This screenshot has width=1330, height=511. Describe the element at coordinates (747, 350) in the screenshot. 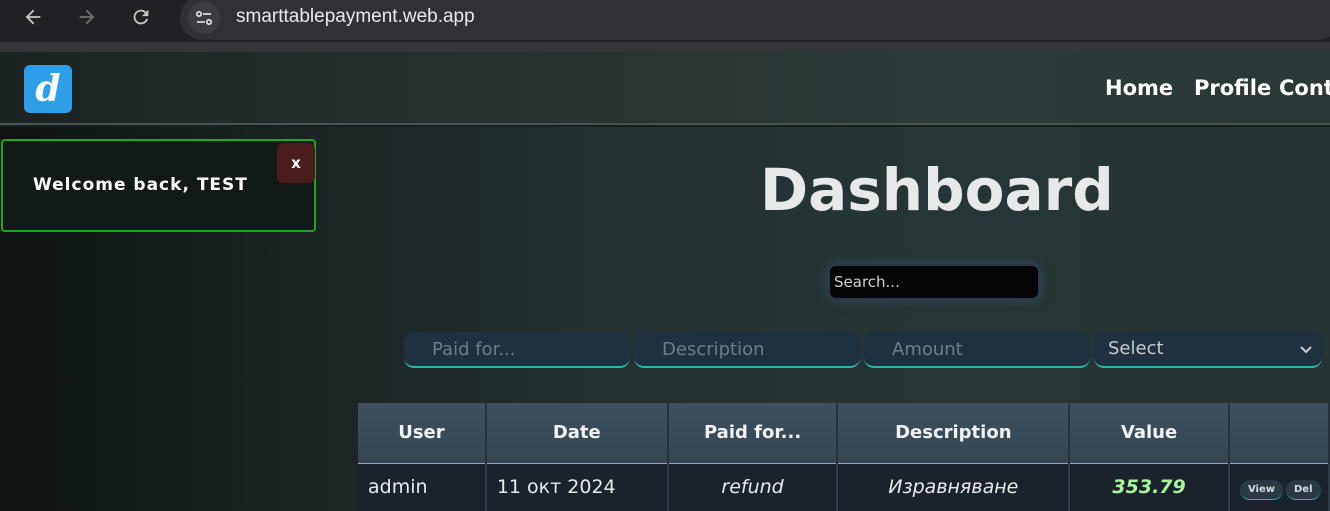

I see `description-field` at that location.